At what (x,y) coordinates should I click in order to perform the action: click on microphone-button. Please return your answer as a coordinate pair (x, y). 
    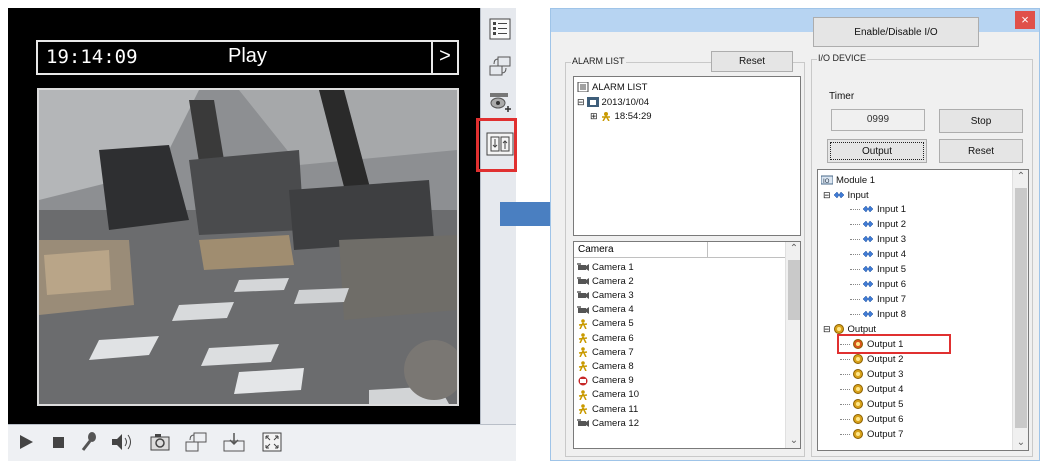
    Looking at the image, I should click on (90, 444).